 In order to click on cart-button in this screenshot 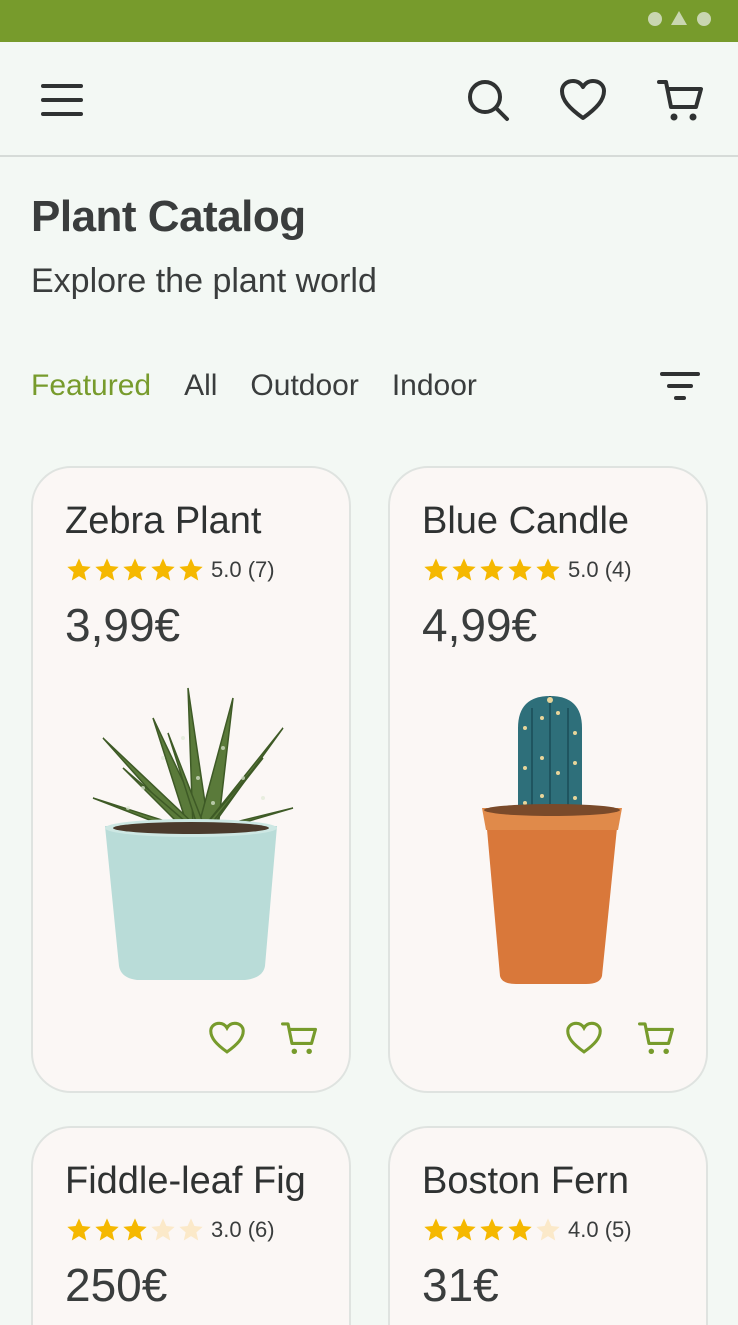, I will do `click(680, 100)`.